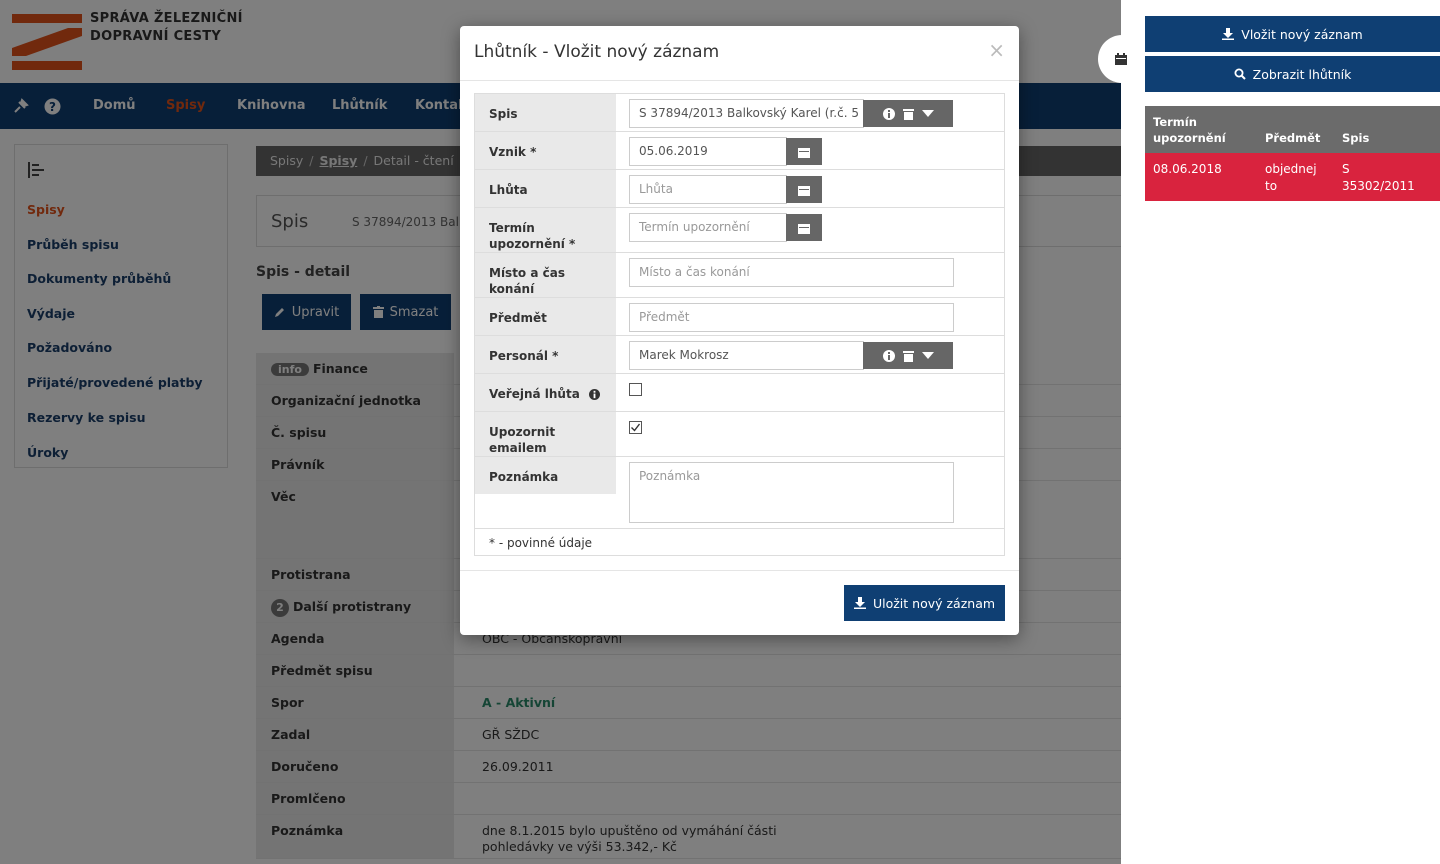  What do you see at coordinates (708, 151) in the screenshot?
I see `vznik-date-input: 05.06.2019` at bounding box center [708, 151].